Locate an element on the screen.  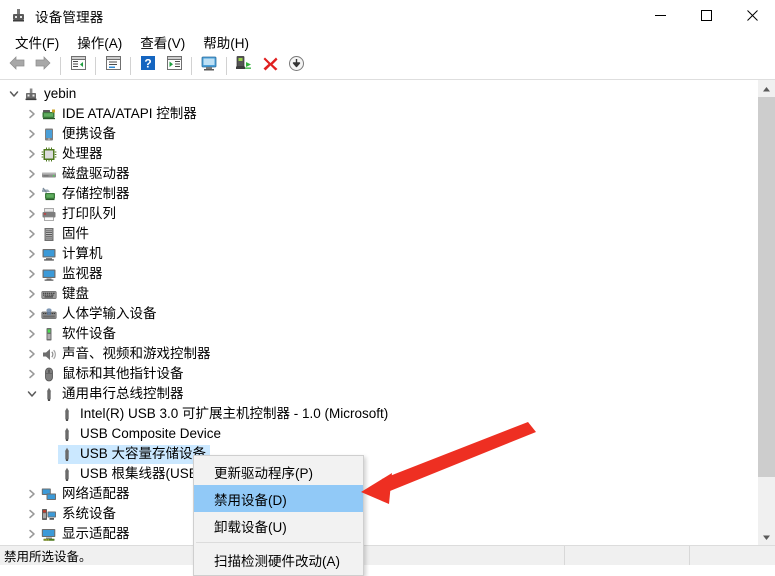
tree-node-label: 键盘 is located at coordinates (75, 293).